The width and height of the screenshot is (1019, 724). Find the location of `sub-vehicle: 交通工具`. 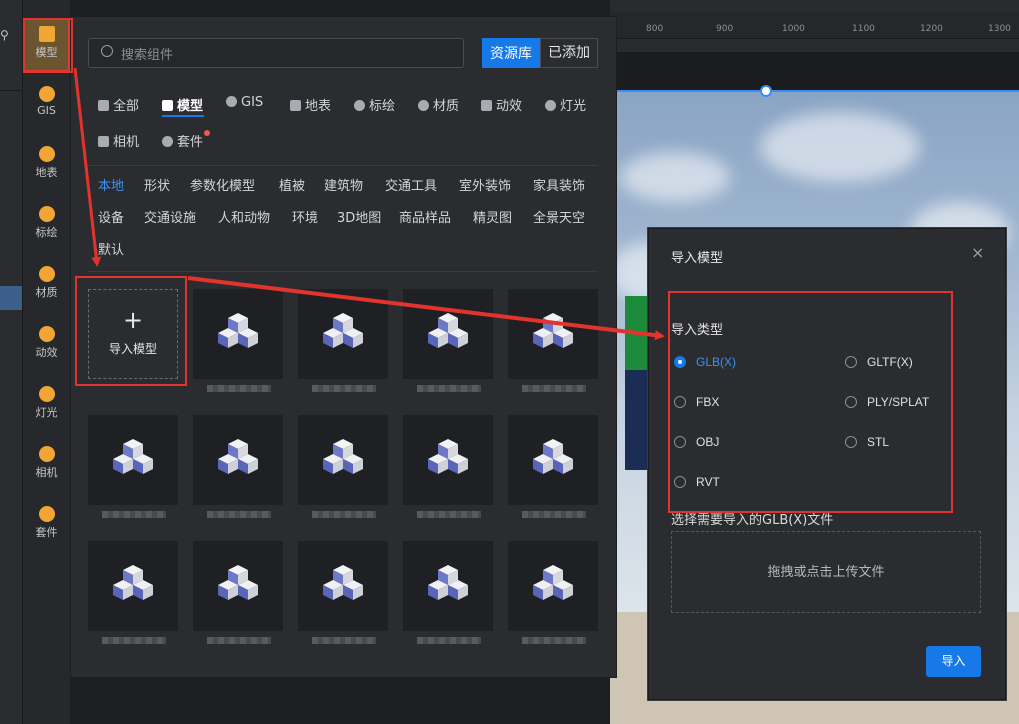

sub-vehicle: 交通工具 is located at coordinates (411, 184).